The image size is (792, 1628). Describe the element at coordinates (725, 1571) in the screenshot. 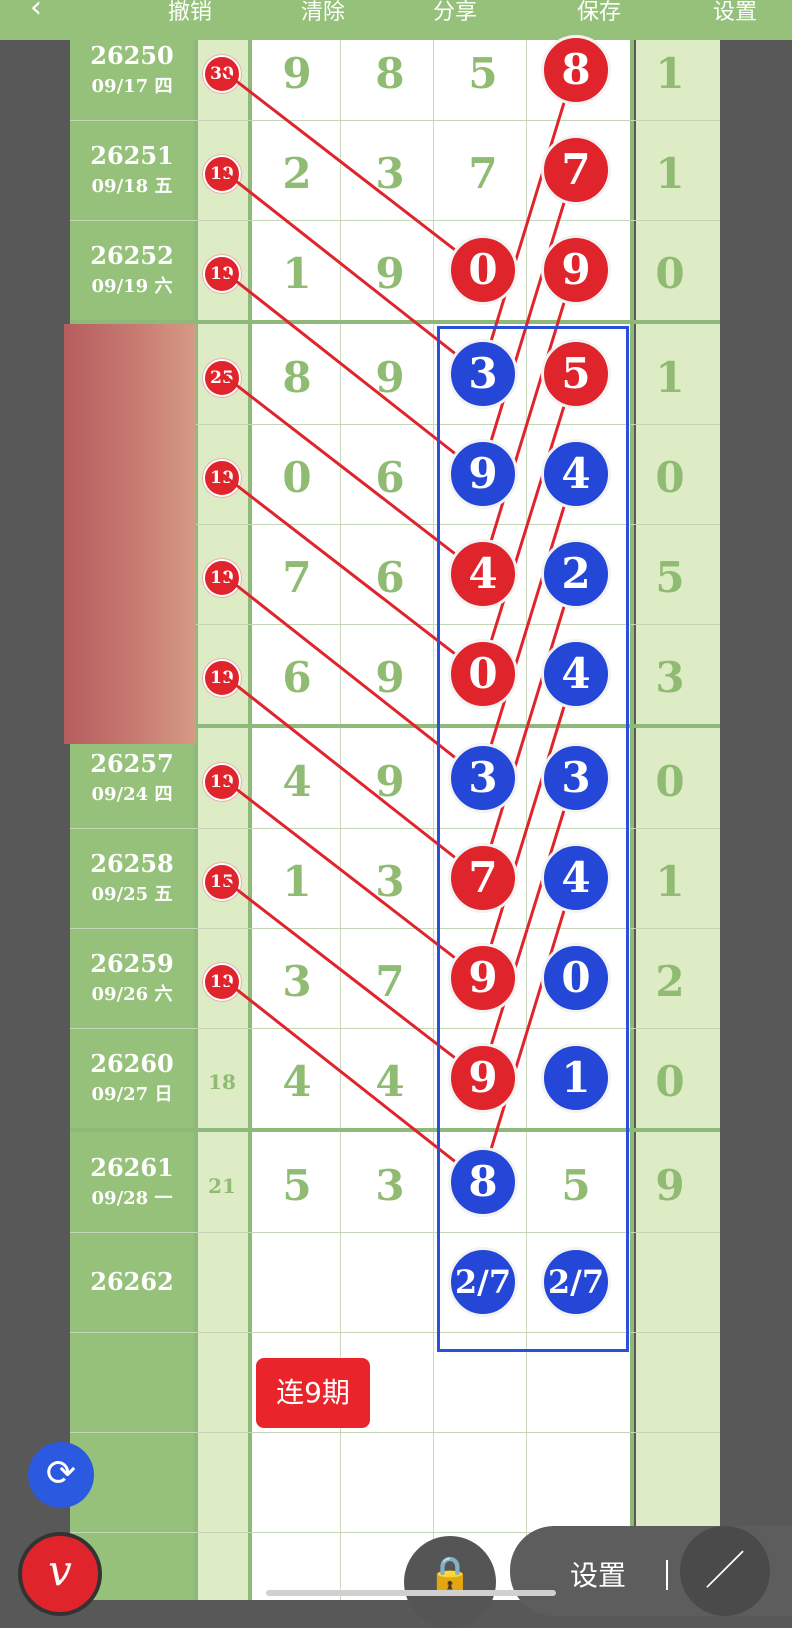

I see `line-draw-icon: ／` at that location.